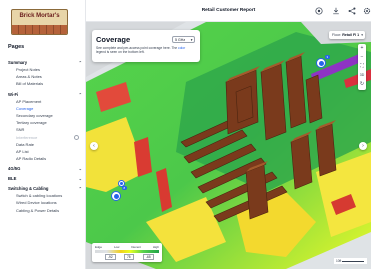 The image size is (371, 269). Describe the element at coordinates (110, 257) in the screenshot. I see `legend-value-edge: -92` at that location.